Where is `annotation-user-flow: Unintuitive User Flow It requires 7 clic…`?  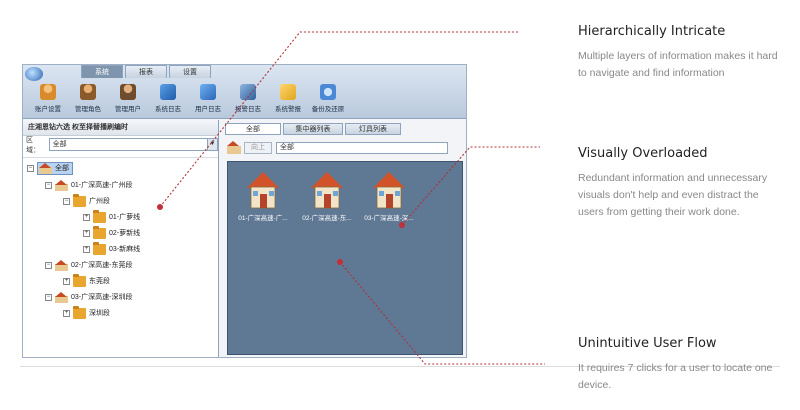
annotation-user-flow: Unintuitive User Flow It requires 7 clic… is located at coordinates (680, 365).